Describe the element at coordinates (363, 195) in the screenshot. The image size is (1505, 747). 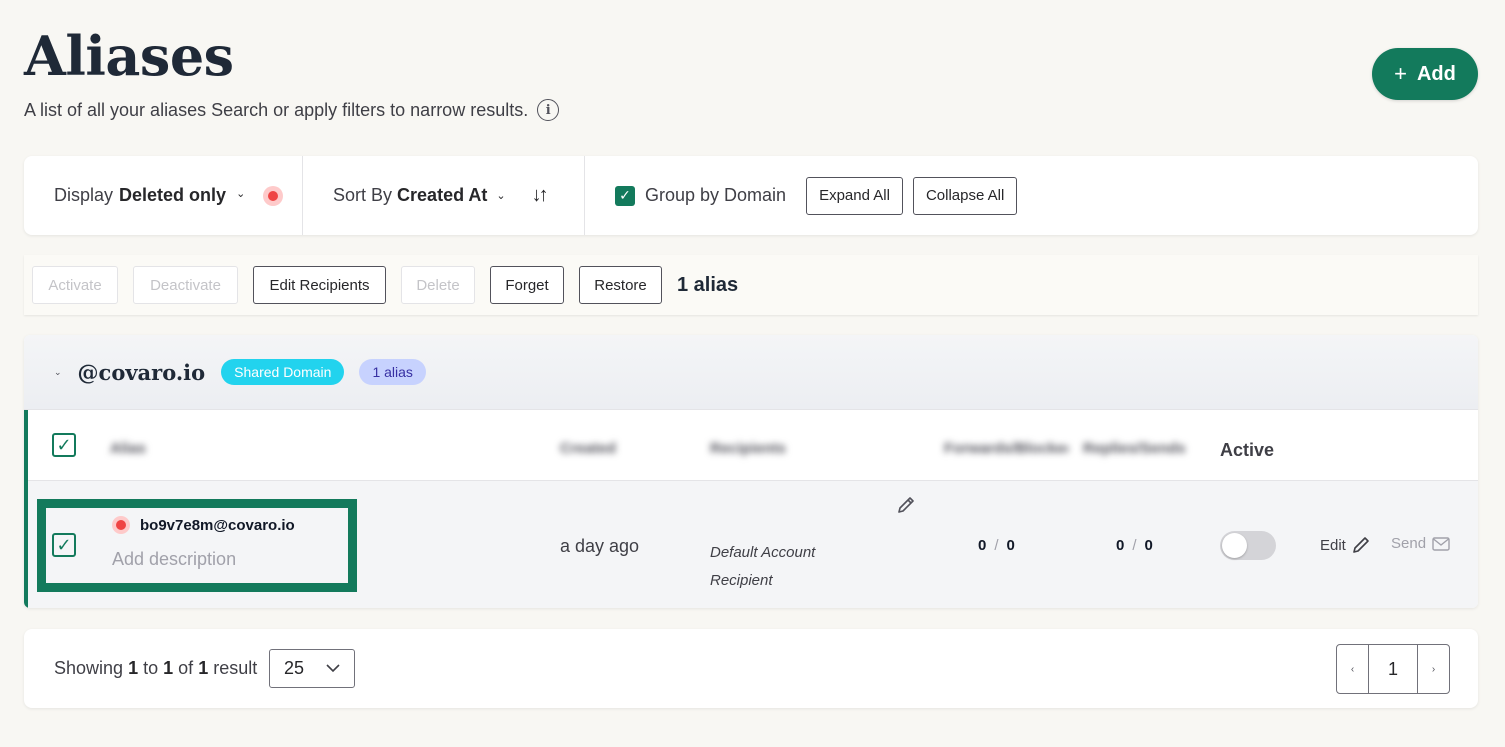
I see `sort-prefix: Sort By` at that location.